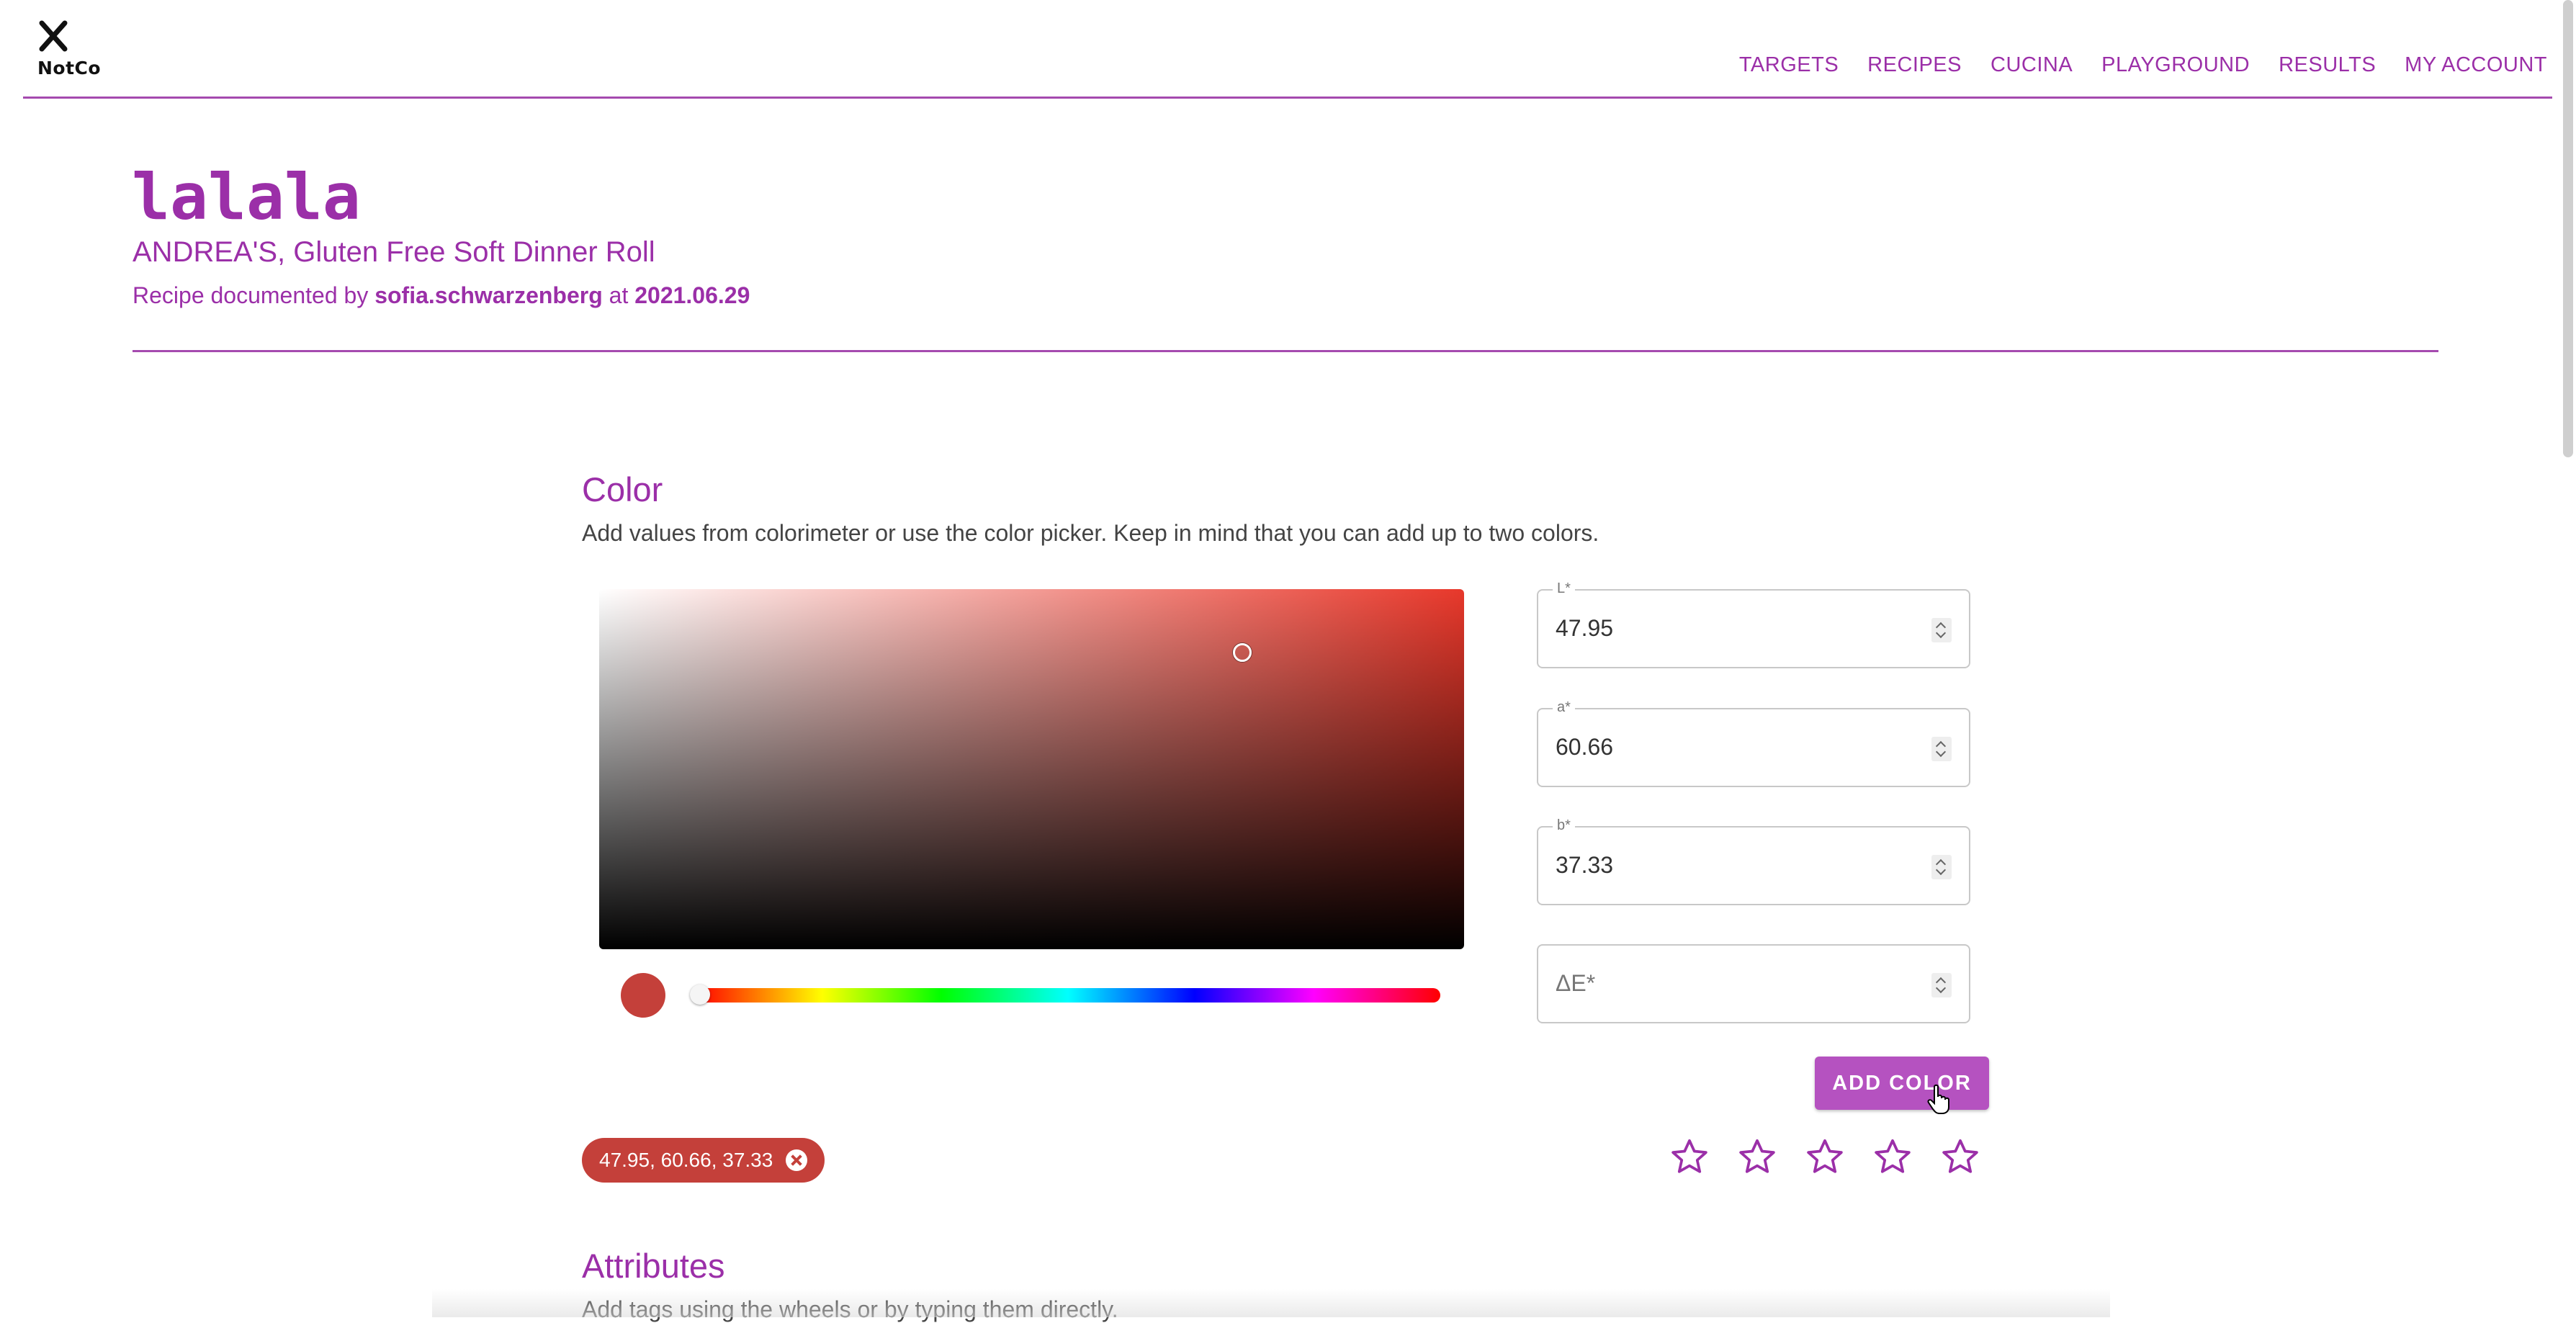  What do you see at coordinates (1728, 865) in the screenshot?
I see `b-star-input` at bounding box center [1728, 865].